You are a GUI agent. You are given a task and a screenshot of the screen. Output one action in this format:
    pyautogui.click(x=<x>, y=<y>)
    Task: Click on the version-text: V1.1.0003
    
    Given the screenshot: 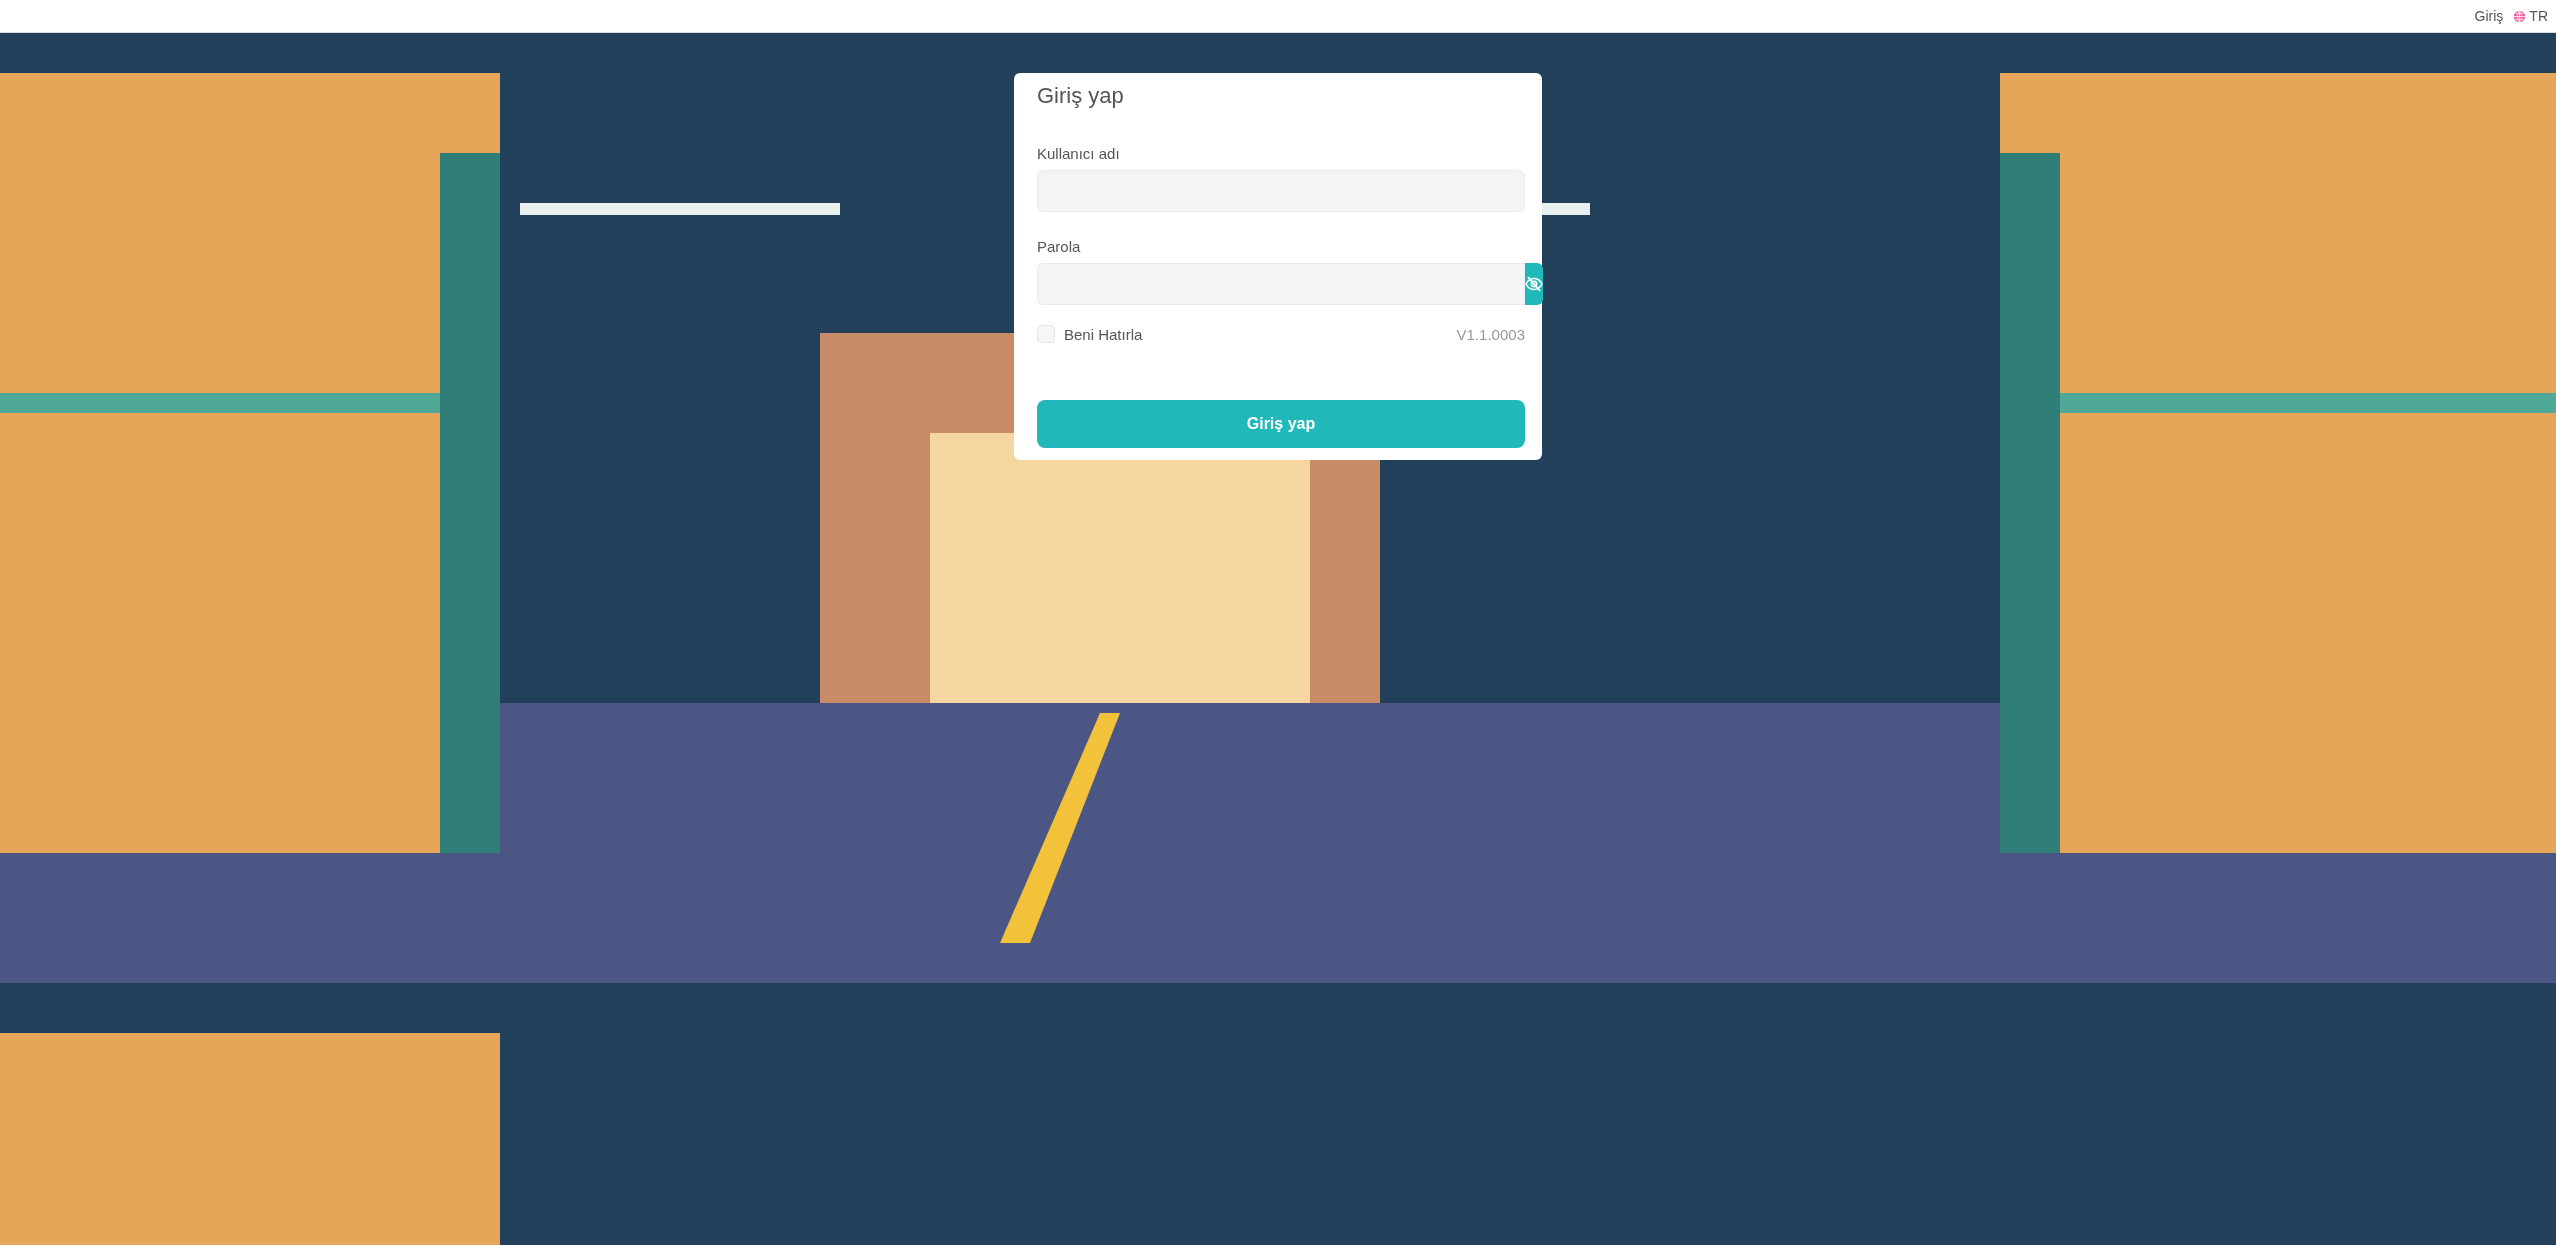 What is the action you would take?
    pyautogui.click(x=1490, y=334)
    